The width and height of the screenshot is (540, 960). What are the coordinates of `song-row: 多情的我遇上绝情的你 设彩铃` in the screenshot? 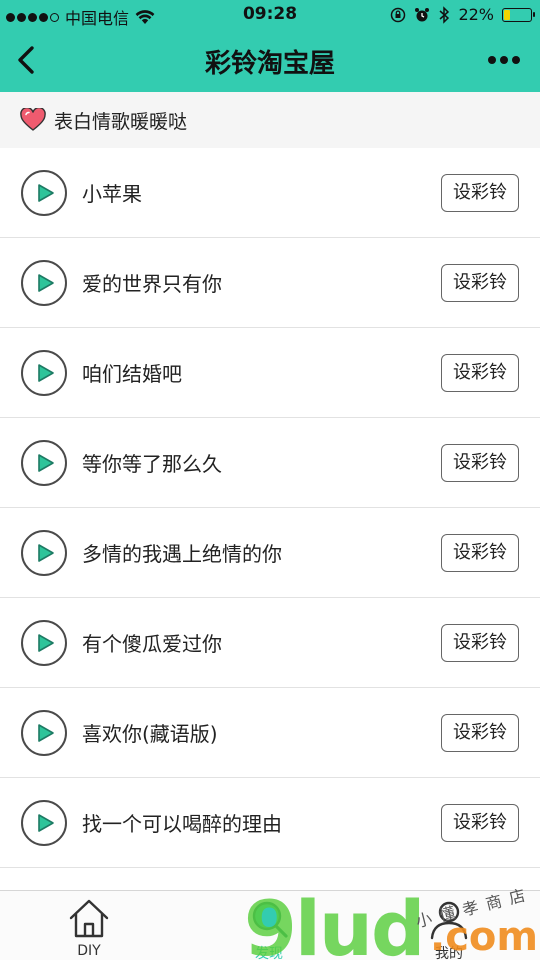 It's located at (270, 553).